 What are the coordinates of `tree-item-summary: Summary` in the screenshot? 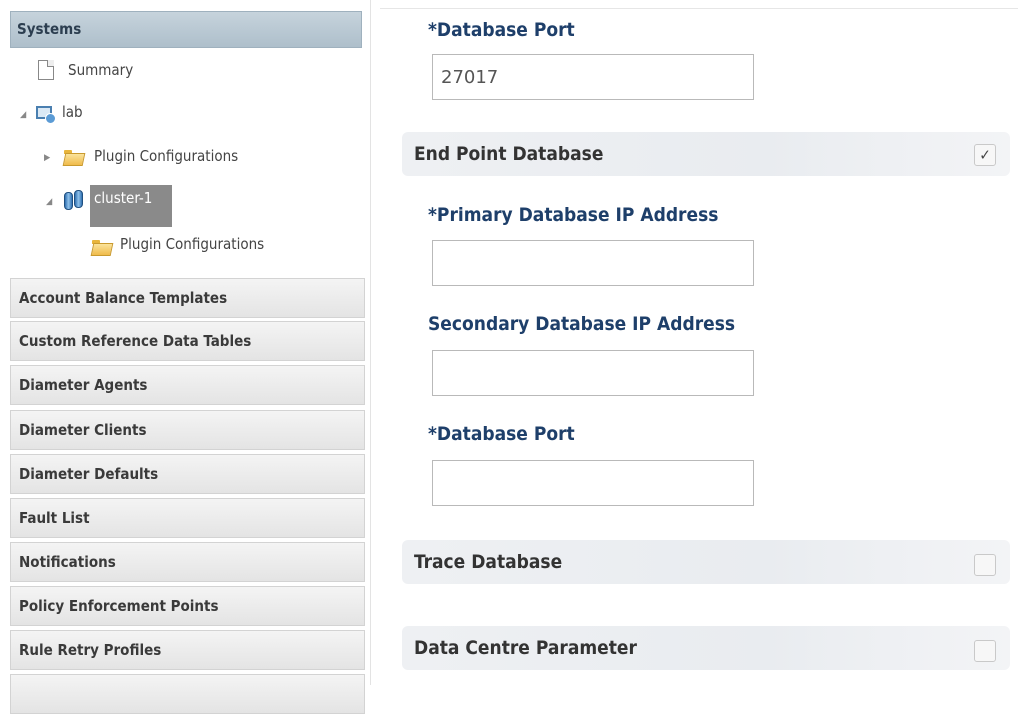 It's located at (100, 70).